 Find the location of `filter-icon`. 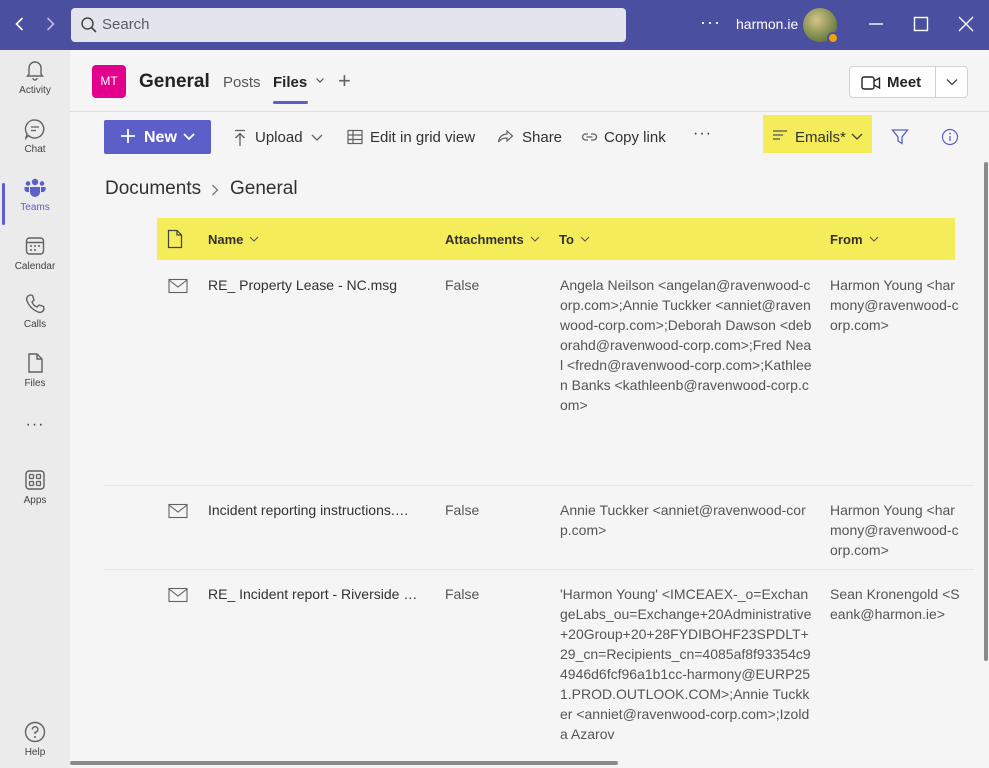

filter-icon is located at coordinates (900, 137).